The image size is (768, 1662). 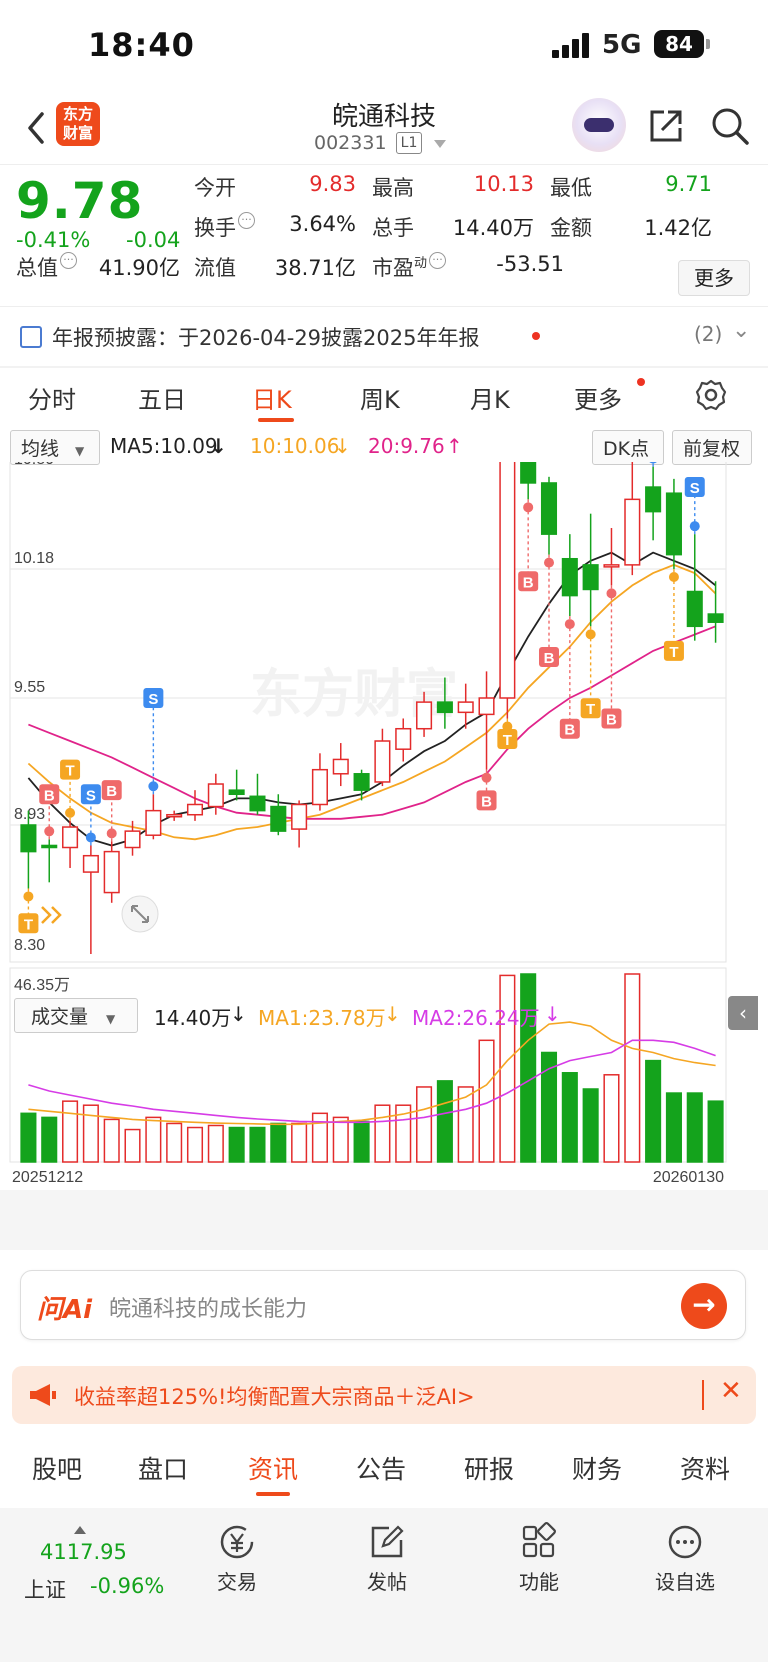 I want to click on gear-icon, so click(x=711, y=395).